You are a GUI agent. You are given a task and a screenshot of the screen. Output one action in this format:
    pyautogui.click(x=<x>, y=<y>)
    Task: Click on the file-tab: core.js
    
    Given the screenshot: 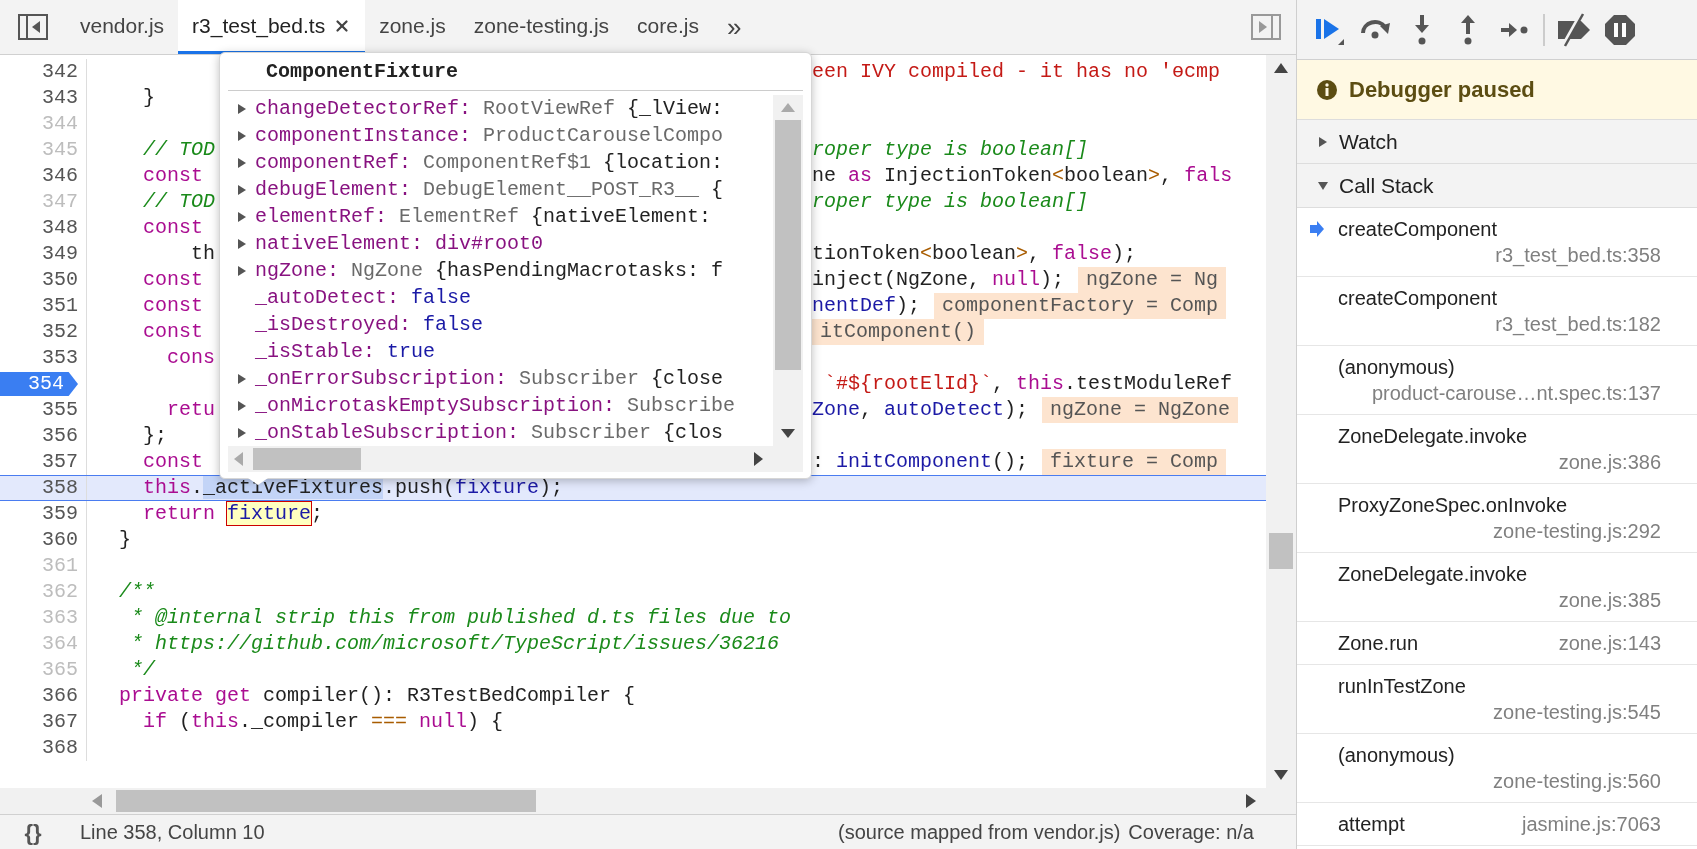 What is the action you would take?
    pyautogui.click(x=668, y=27)
    